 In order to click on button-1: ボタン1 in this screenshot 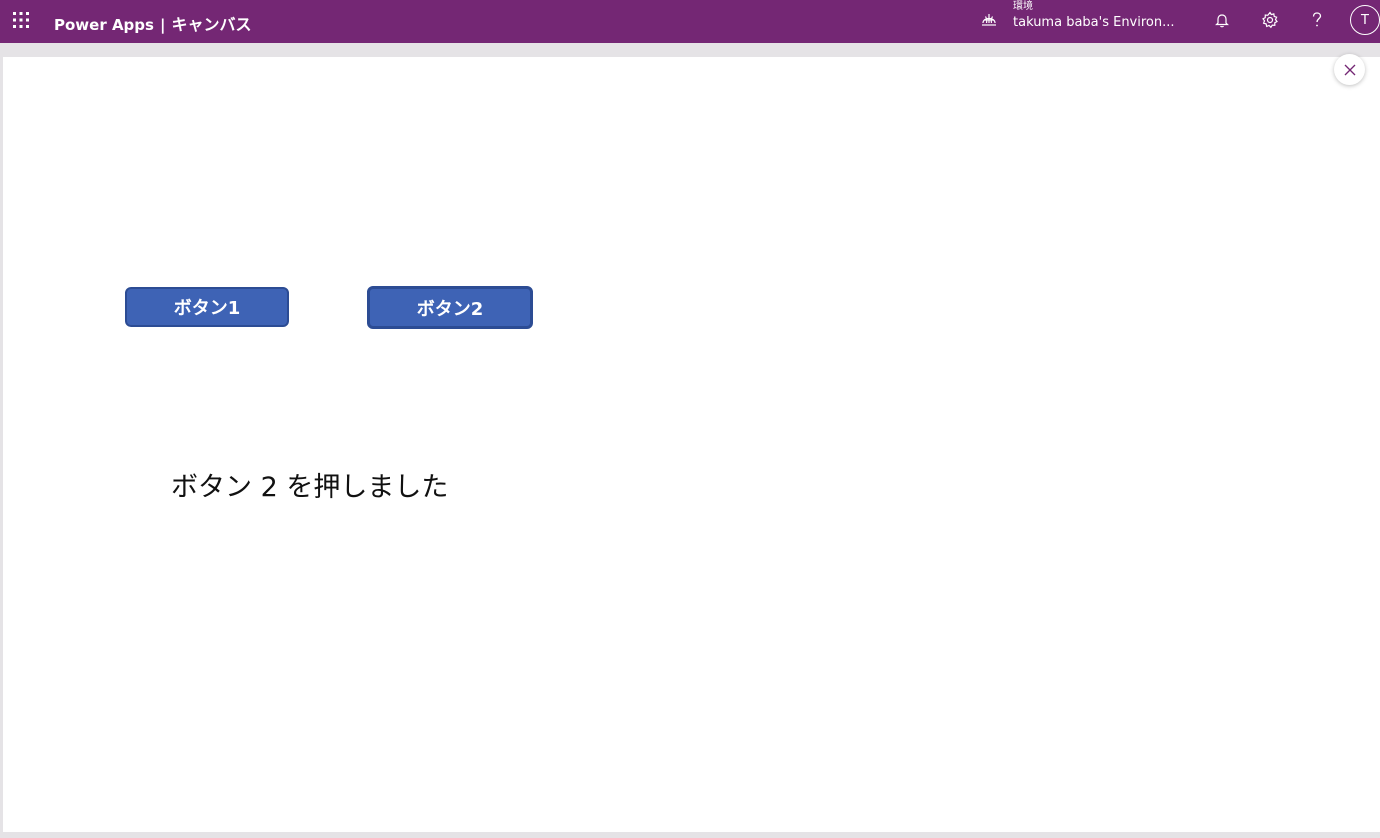, I will do `click(207, 307)`.